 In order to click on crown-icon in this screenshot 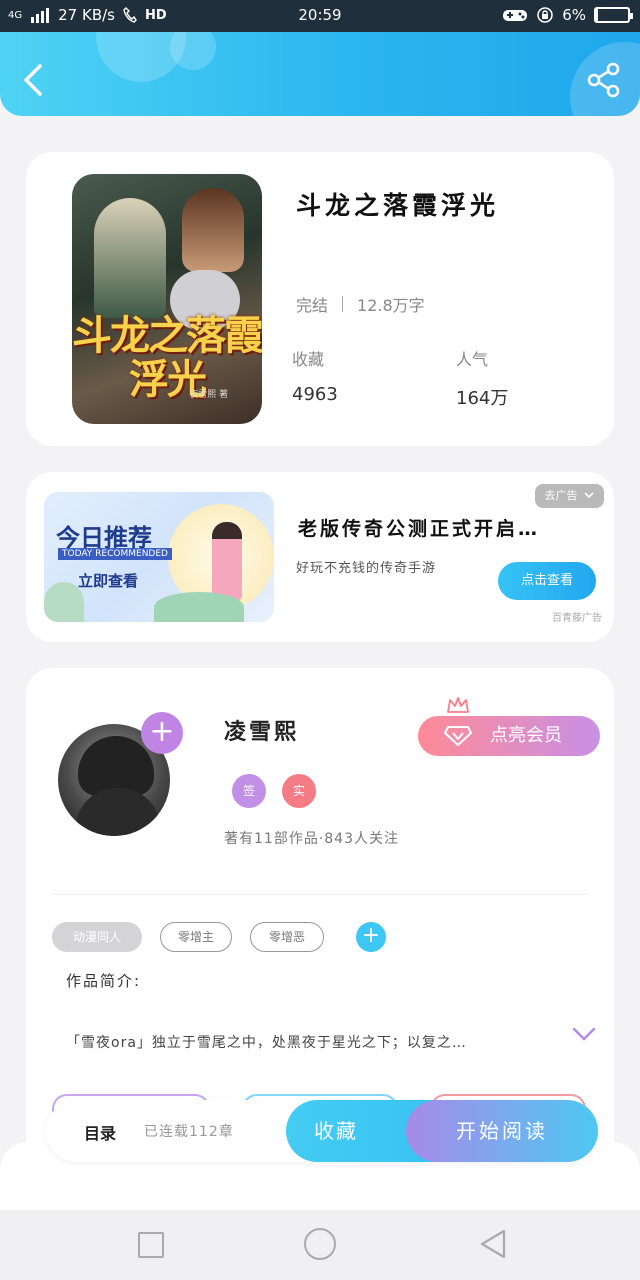, I will do `click(458, 705)`.